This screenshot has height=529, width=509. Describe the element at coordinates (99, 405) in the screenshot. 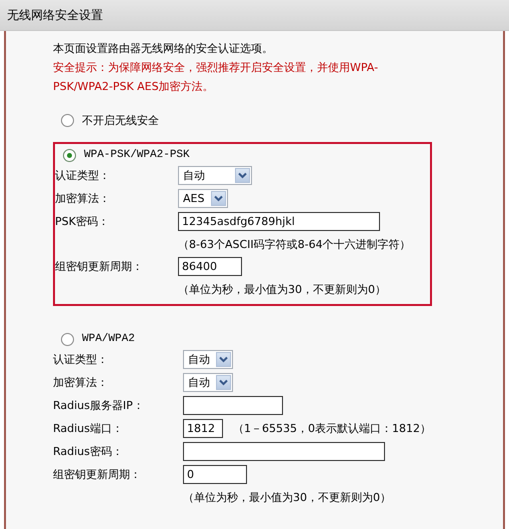

I see `field-label: Radius服务器IP：` at that location.